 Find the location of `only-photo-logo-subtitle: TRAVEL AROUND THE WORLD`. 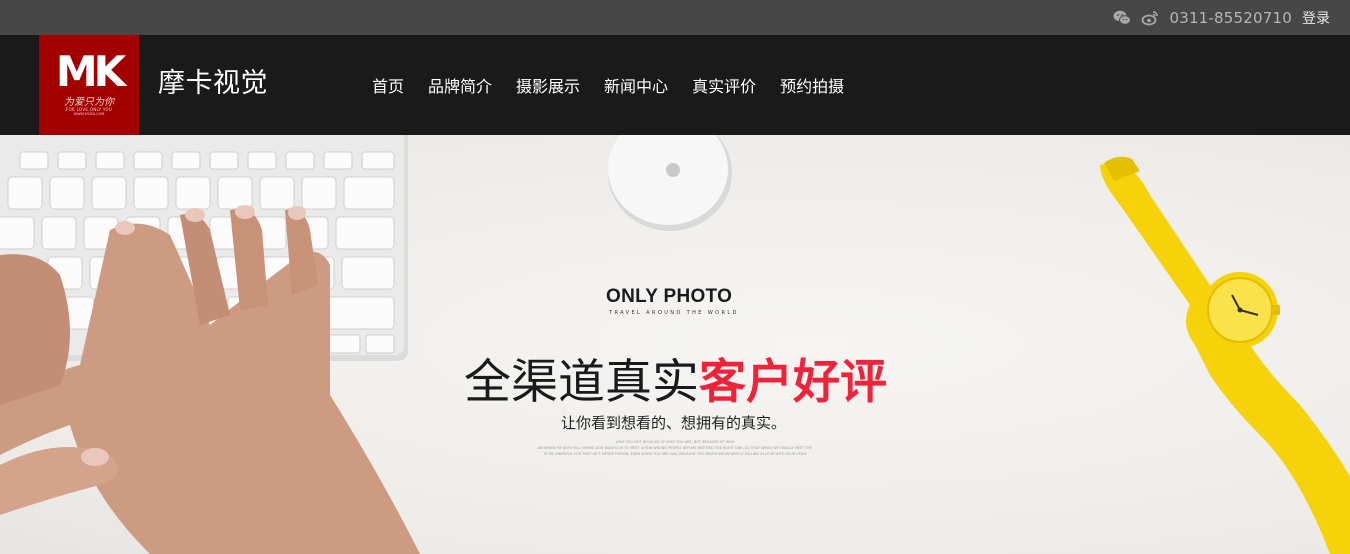

only-photo-logo-subtitle: TRAVEL AROUND THE WORLD is located at coordinates (674, 313).